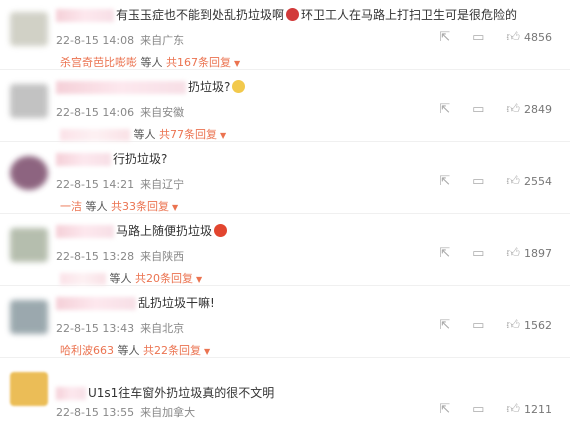 Image resolution: width=570 pixels, height=430 pixels. Describe the element at coordinates (87, 350) in the screenshot. I see `reply-user: 哈利波663` at that location.